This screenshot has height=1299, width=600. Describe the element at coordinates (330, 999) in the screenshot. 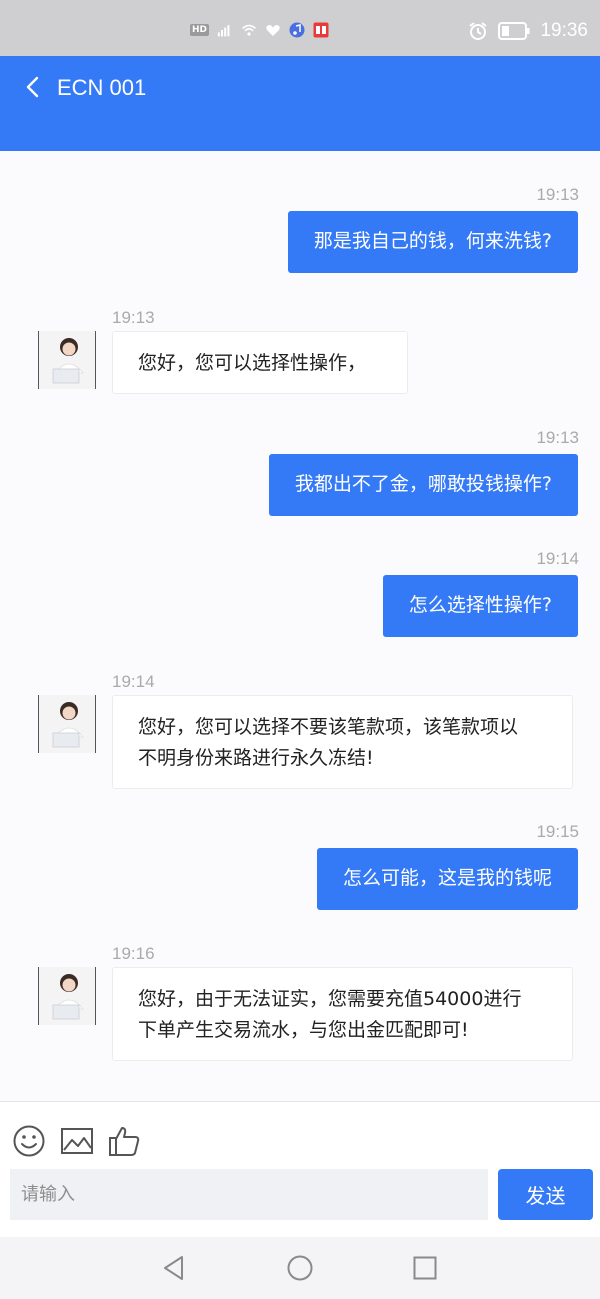

I see `message-line: 您好，由于无法证实，您需要充值54000进行` at that location.